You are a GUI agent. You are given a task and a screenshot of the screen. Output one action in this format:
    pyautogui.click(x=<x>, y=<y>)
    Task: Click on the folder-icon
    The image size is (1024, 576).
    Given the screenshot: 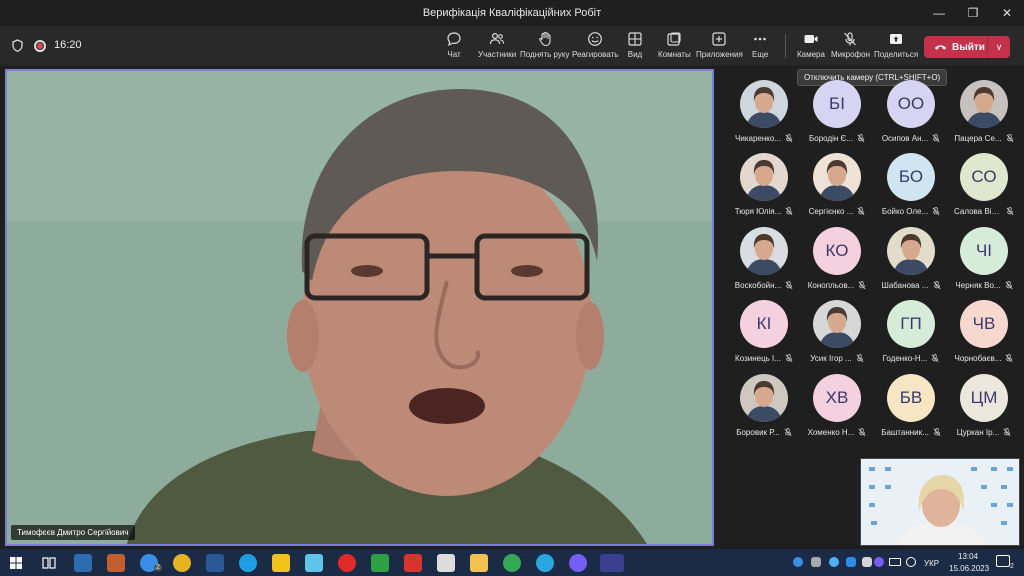 What is the action you would take?
    pyautogui.click(x=479, y=563)
    